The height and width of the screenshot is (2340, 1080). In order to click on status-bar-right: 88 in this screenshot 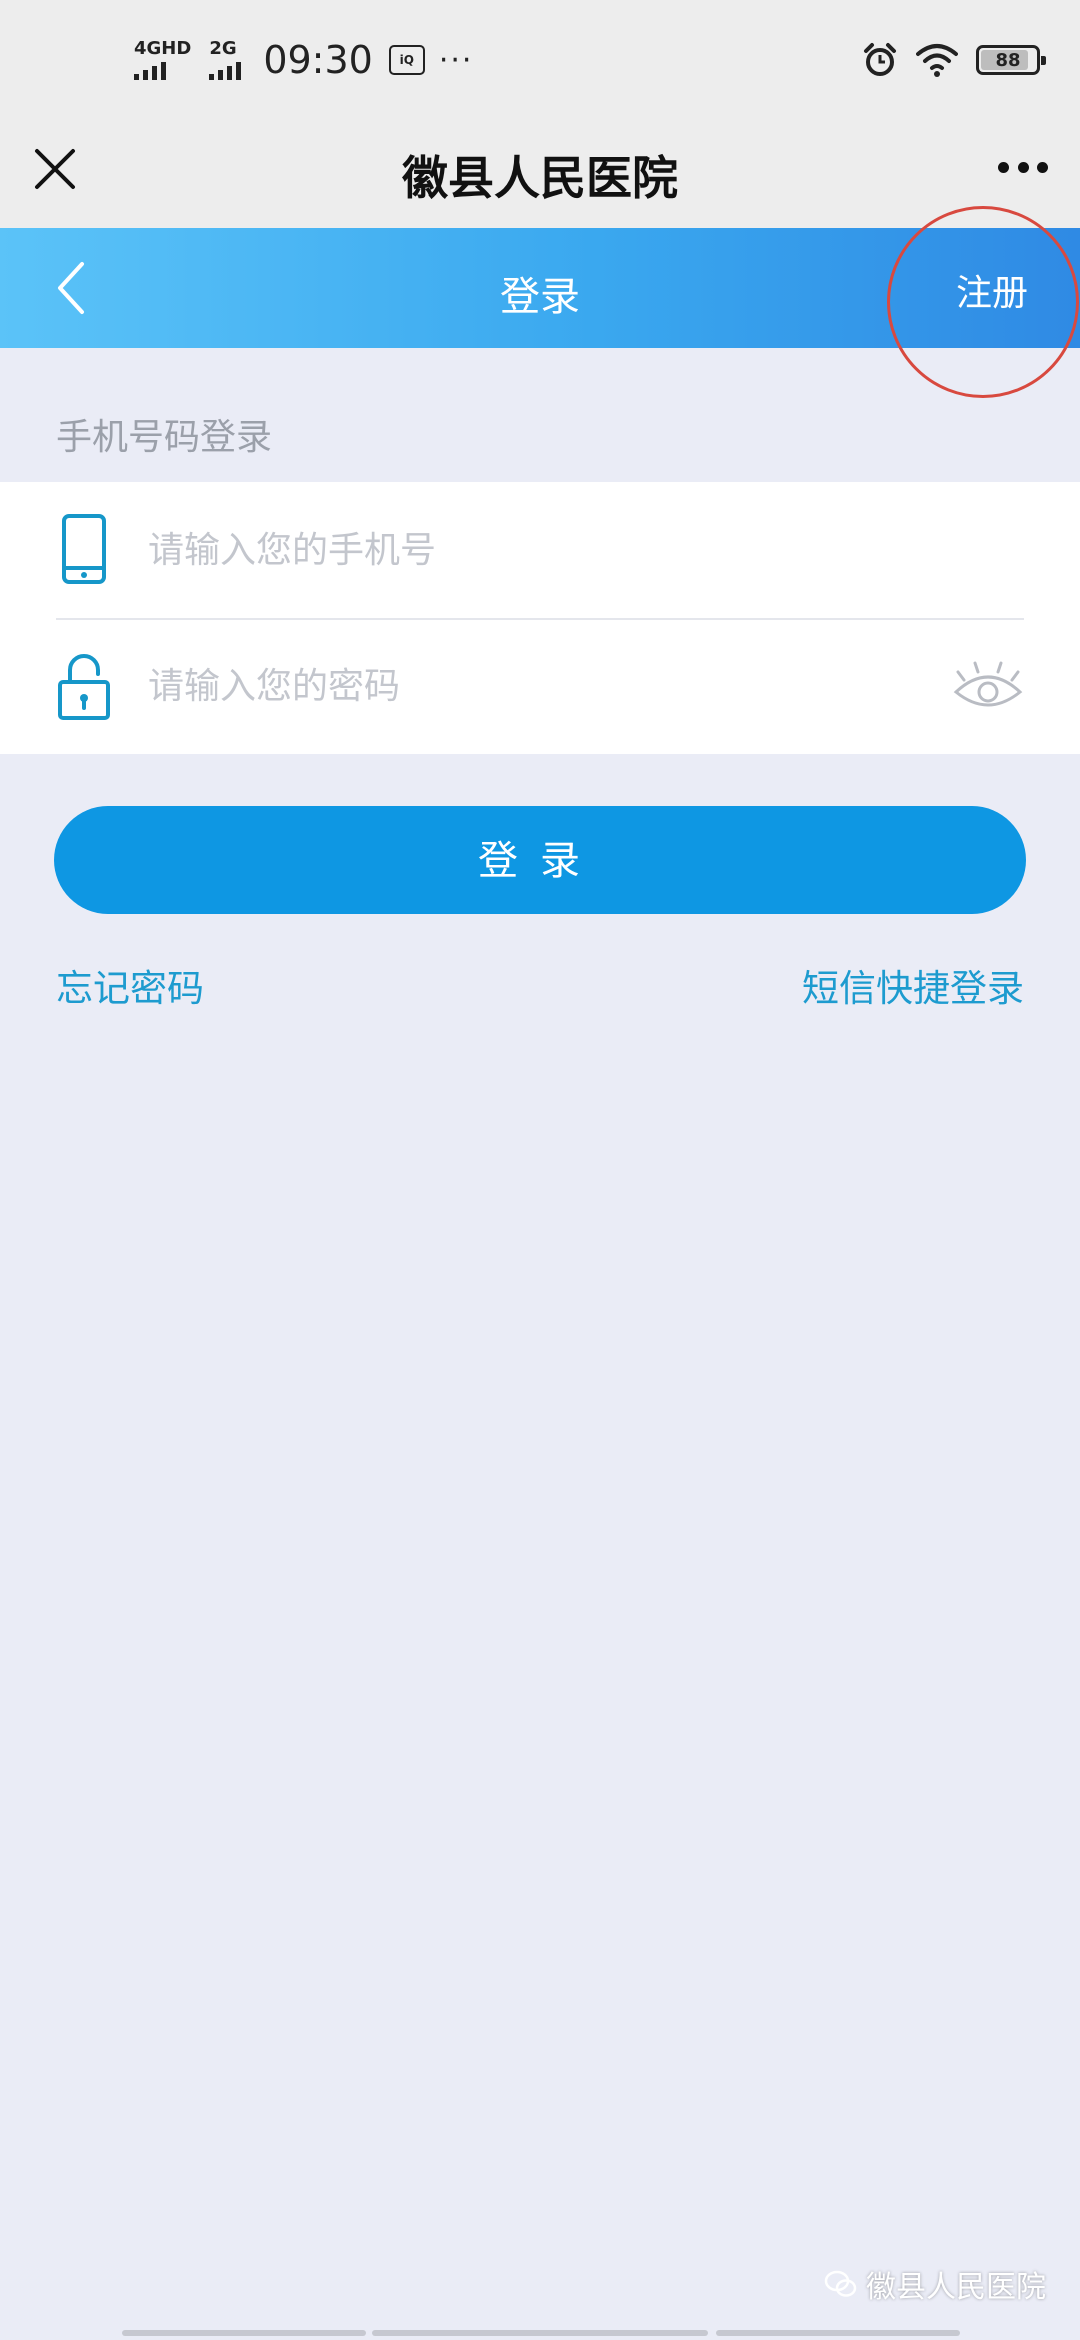, I will do `click(954, 60)`.